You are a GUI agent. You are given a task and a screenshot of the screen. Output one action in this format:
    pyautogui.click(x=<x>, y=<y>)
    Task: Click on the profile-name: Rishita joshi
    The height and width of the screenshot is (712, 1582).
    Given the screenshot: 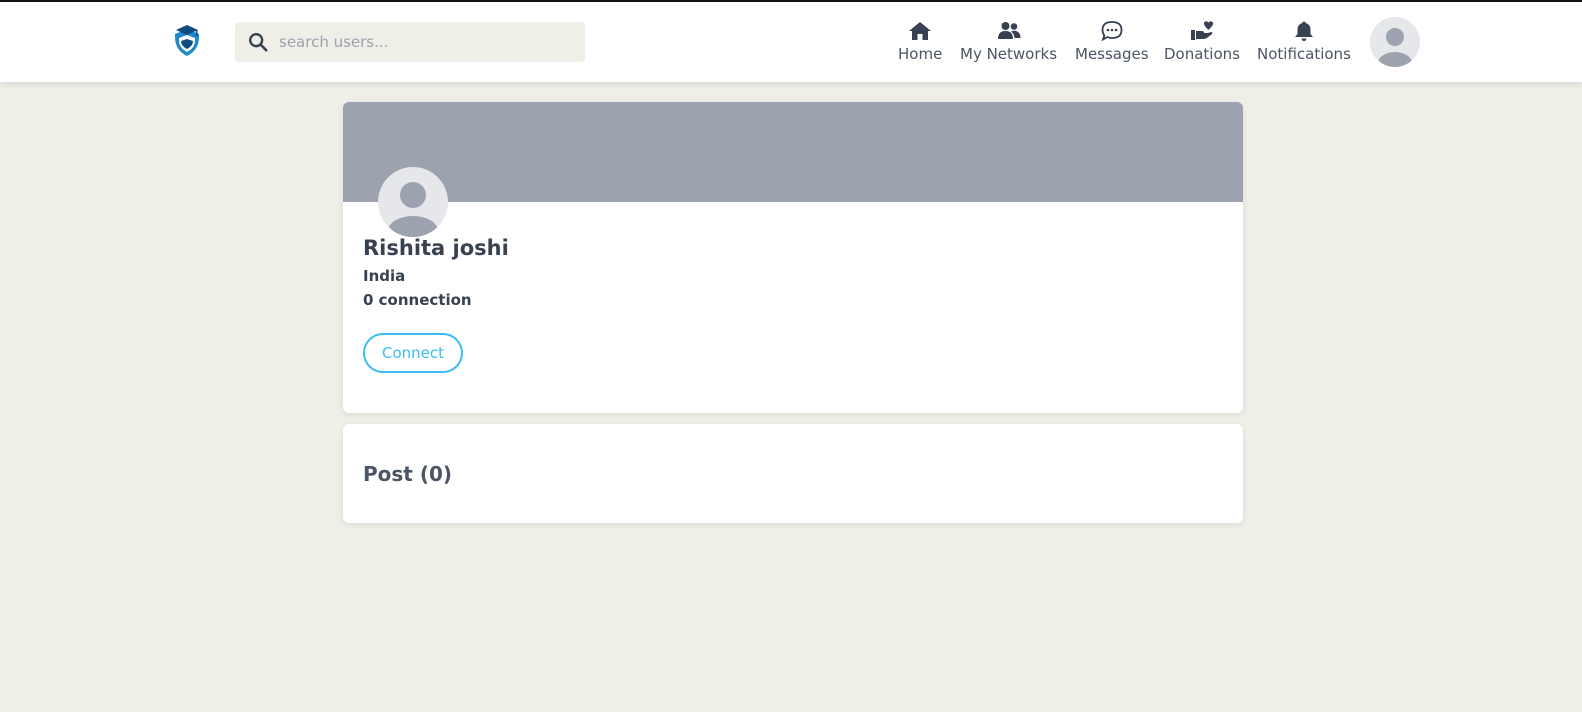 What is the action you would take?
    pyautogui.click(x=436, y=248)
    